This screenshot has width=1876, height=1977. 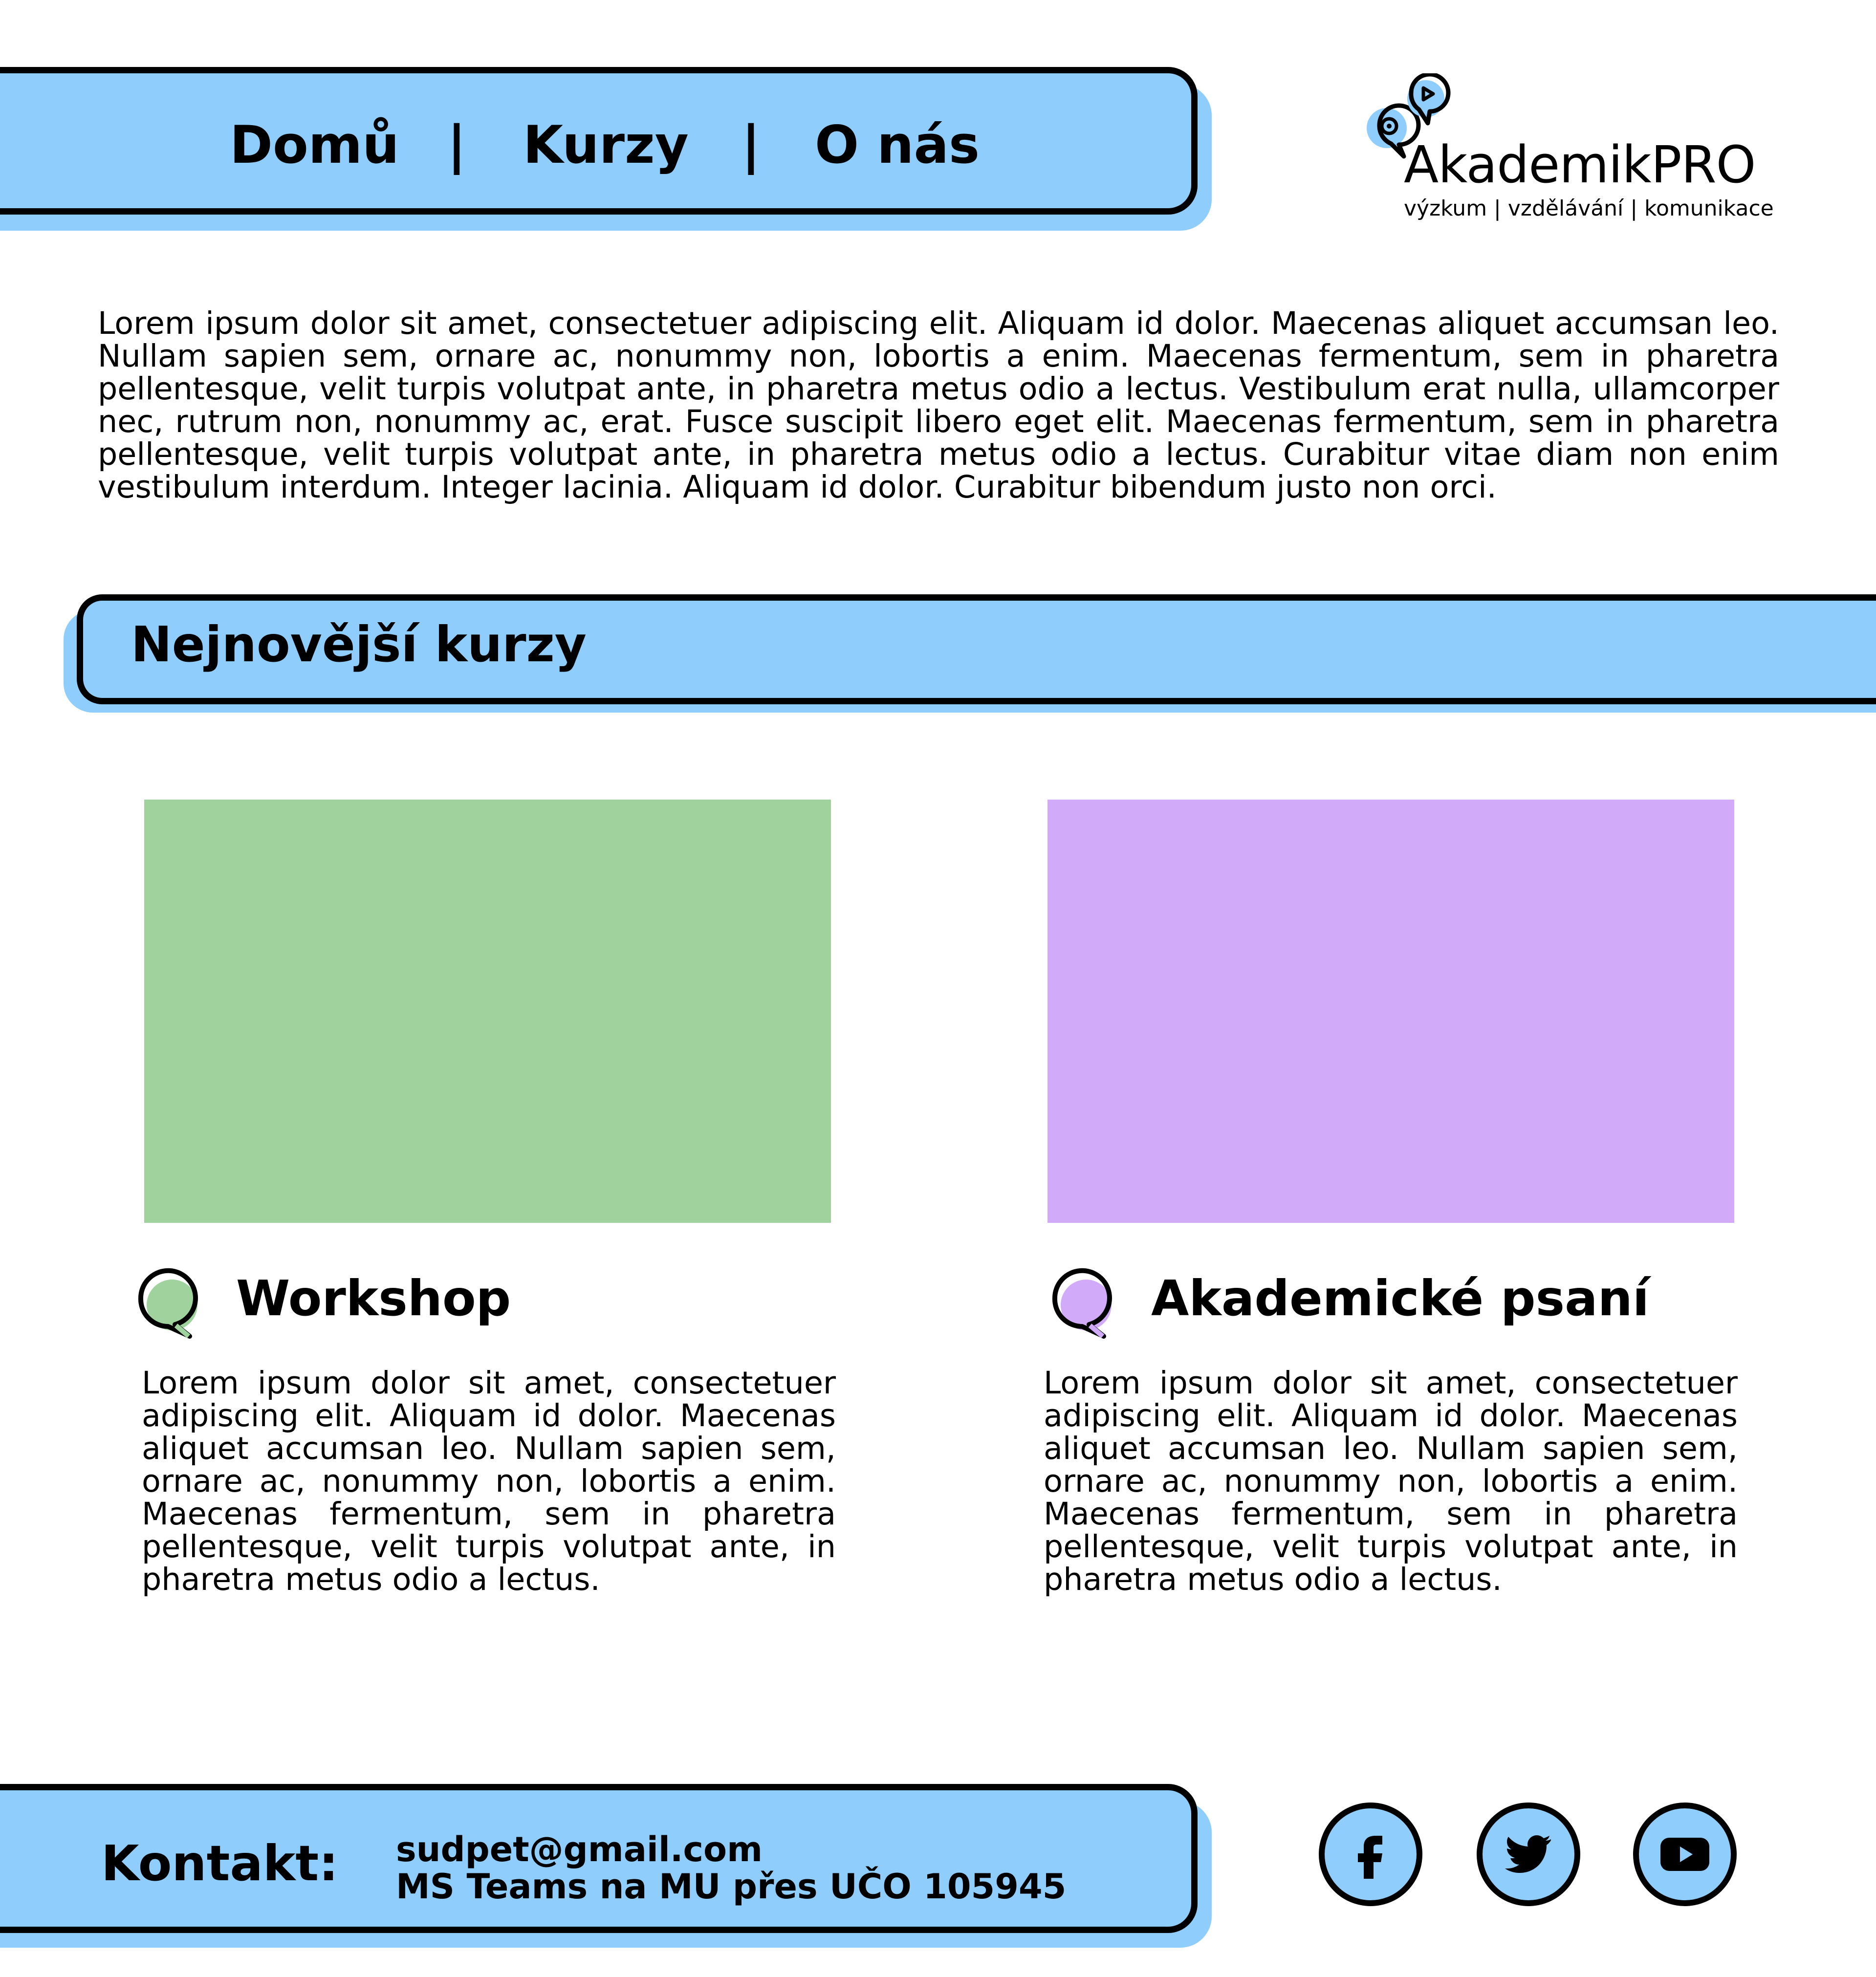 What do you see at coordinates (487, 1011) in the screenshot?
I see `course-image-workshop` at bounding box center [487, 1011].